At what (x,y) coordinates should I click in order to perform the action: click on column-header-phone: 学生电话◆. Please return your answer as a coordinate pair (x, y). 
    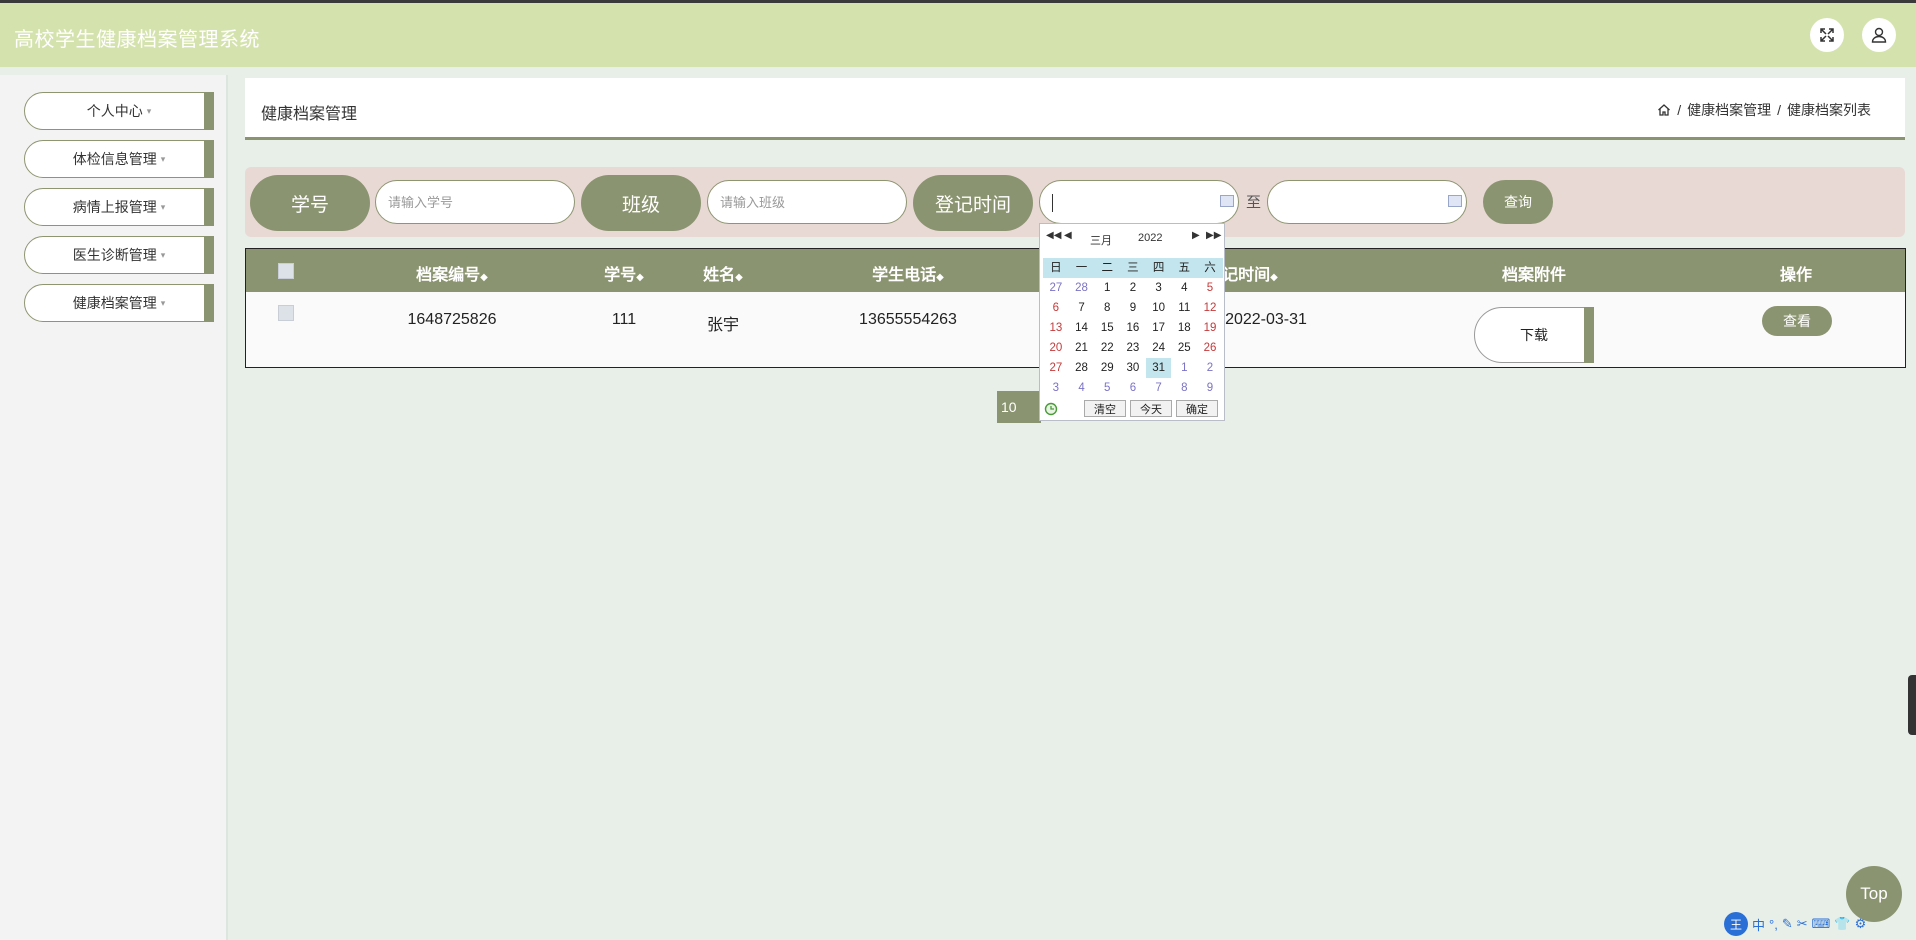
    Looking at the image, I should click on (908, 273).